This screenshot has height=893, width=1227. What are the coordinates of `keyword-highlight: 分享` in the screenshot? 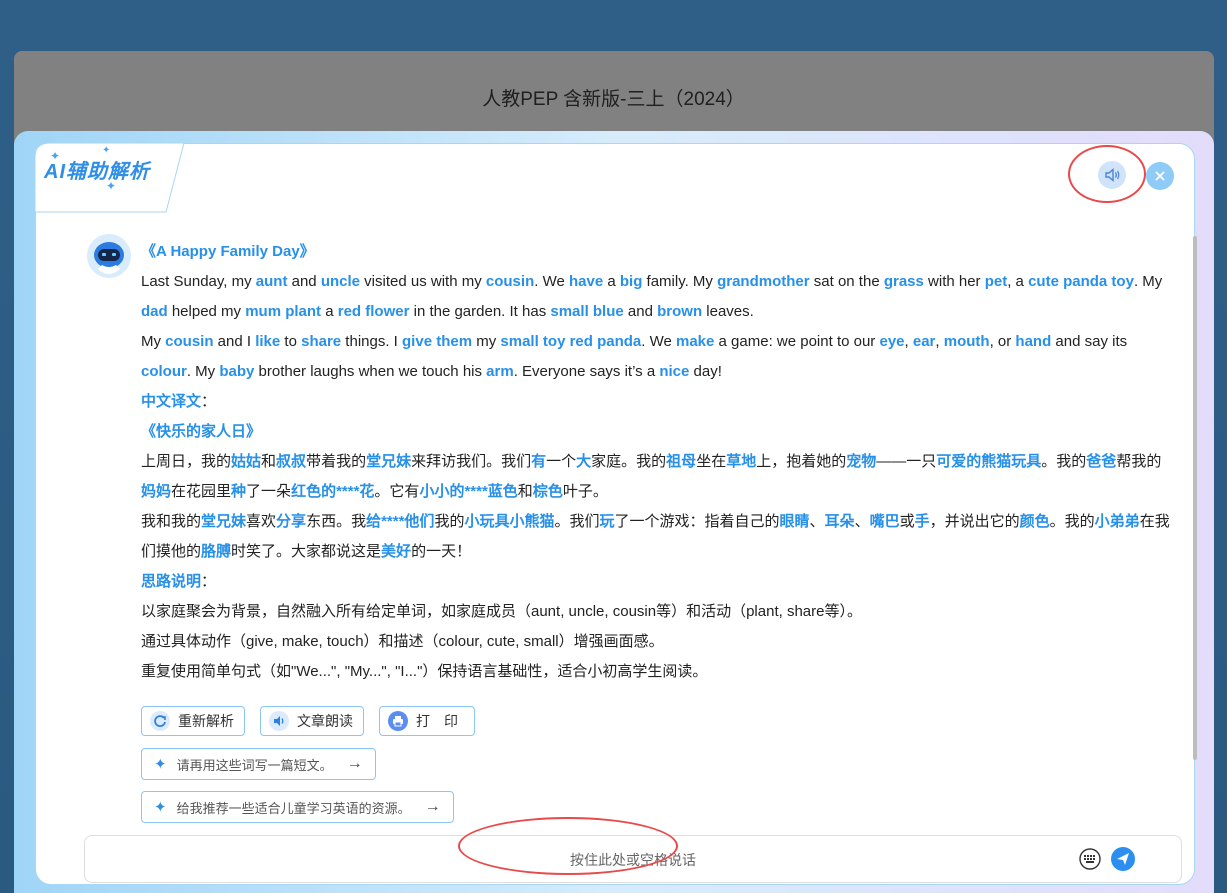 It's located at (291, 521).